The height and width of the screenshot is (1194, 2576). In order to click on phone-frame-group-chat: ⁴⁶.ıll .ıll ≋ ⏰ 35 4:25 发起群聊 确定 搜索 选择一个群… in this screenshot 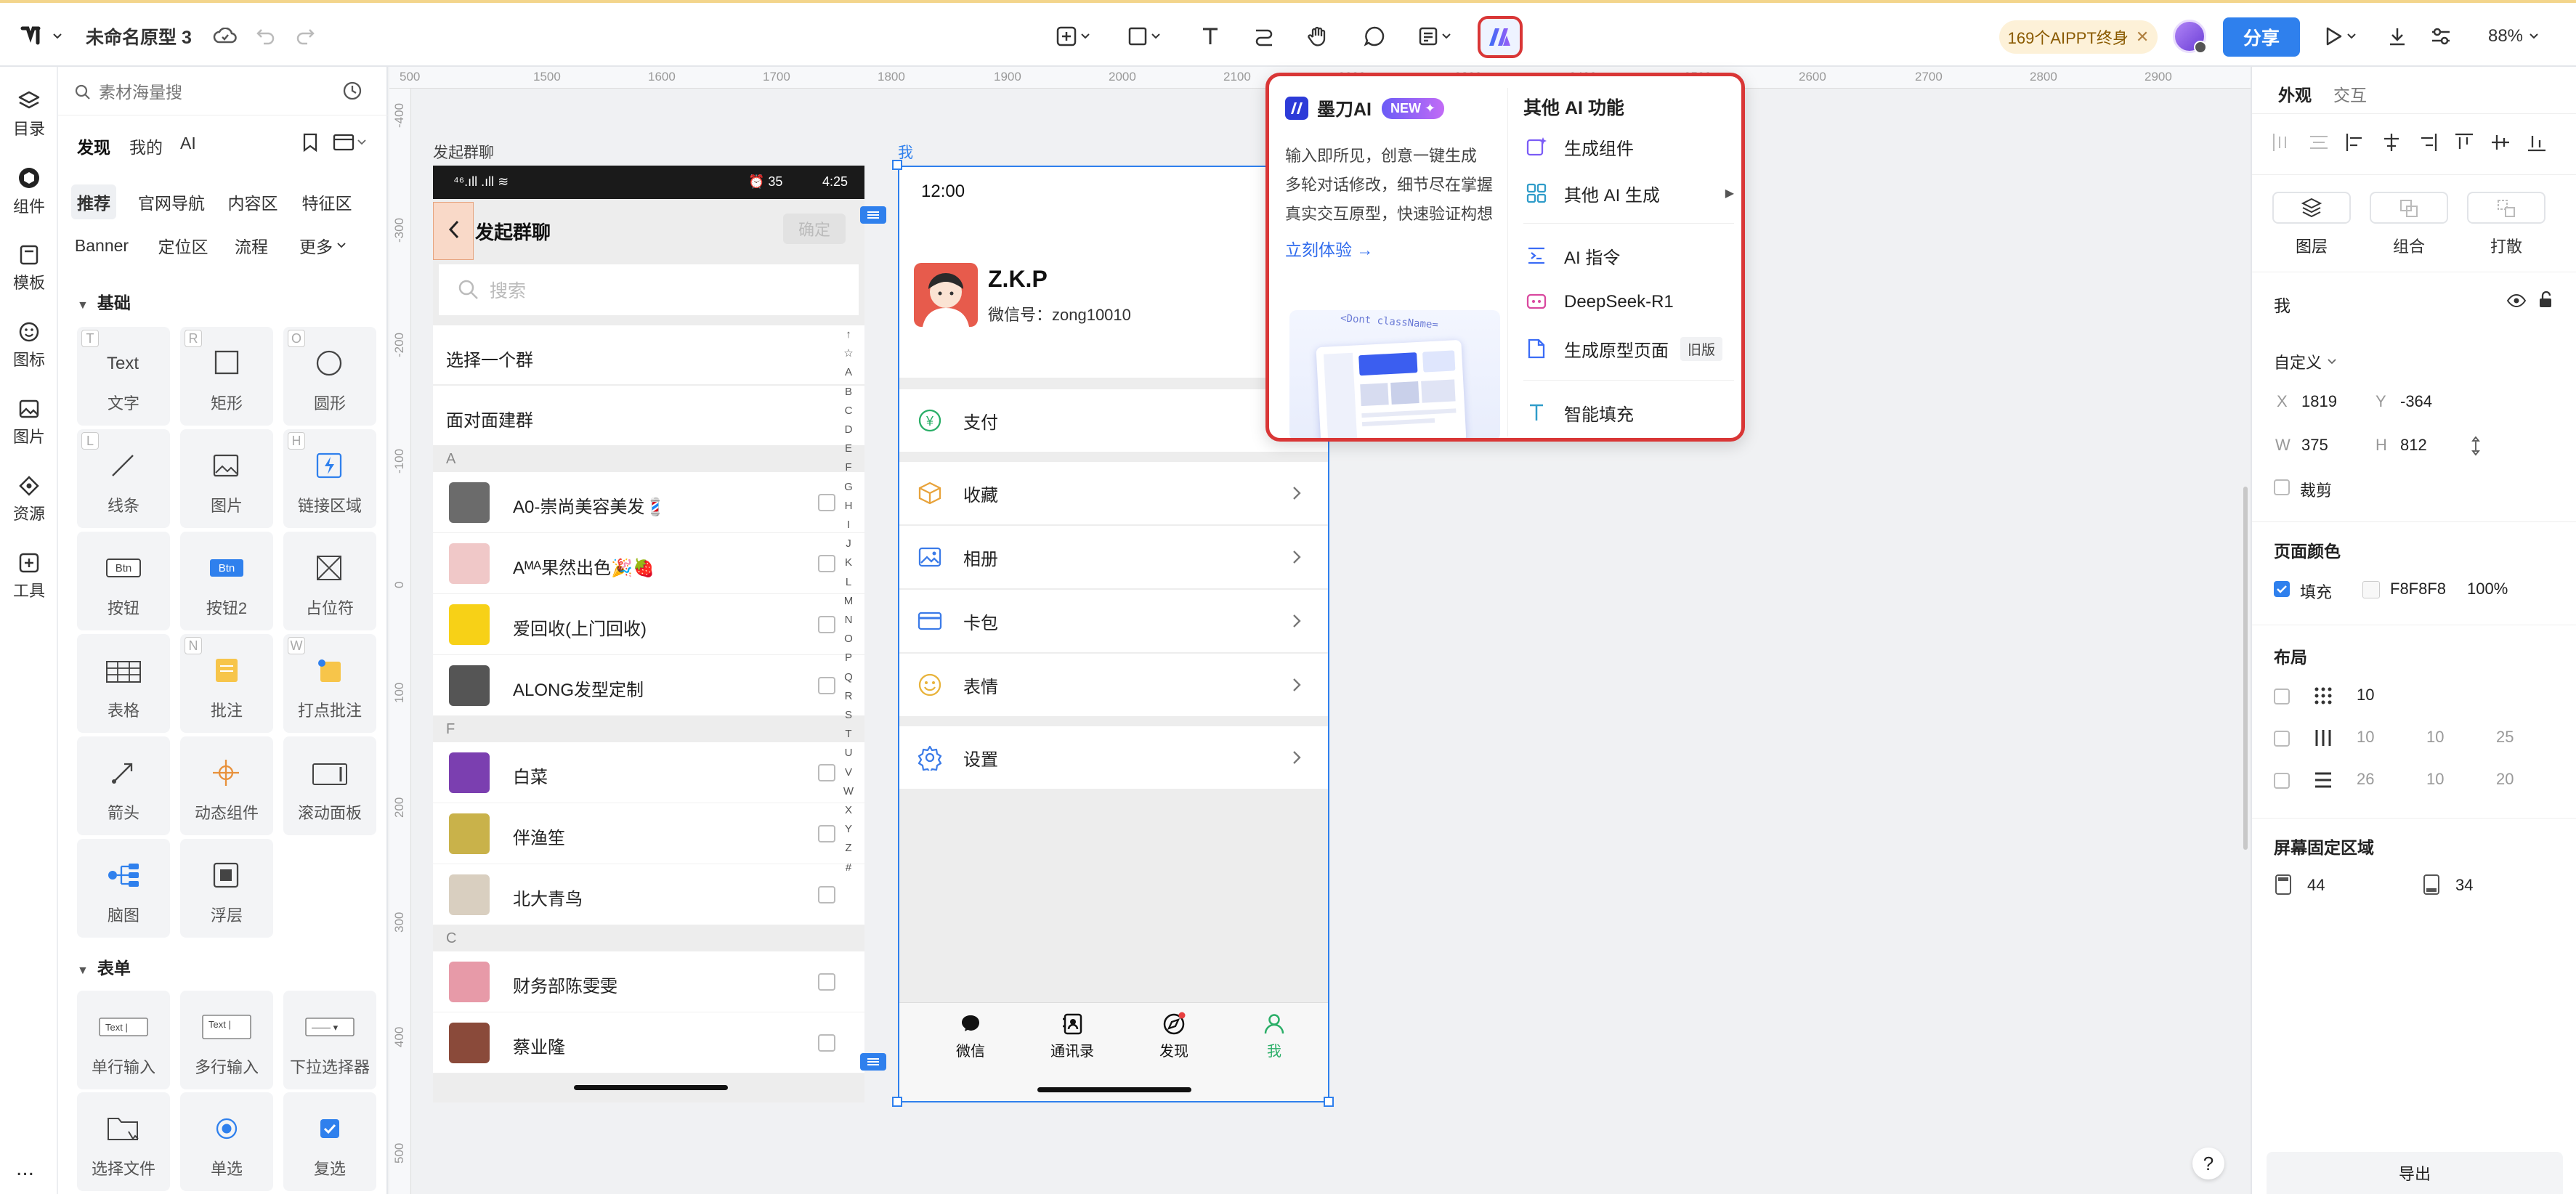, I will do `click(648, 634)`.